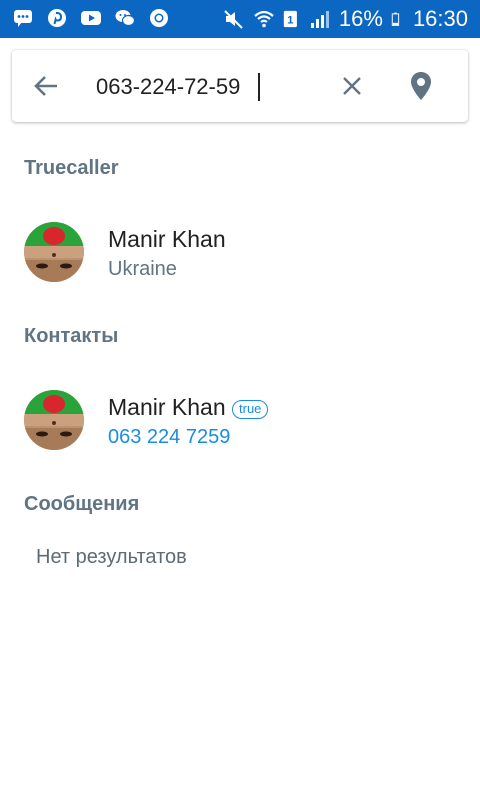  What do you see at coordinates (142, 269) in the screenshot?
I see `contact-country: Ukraine` at bounding box center [142, 269].